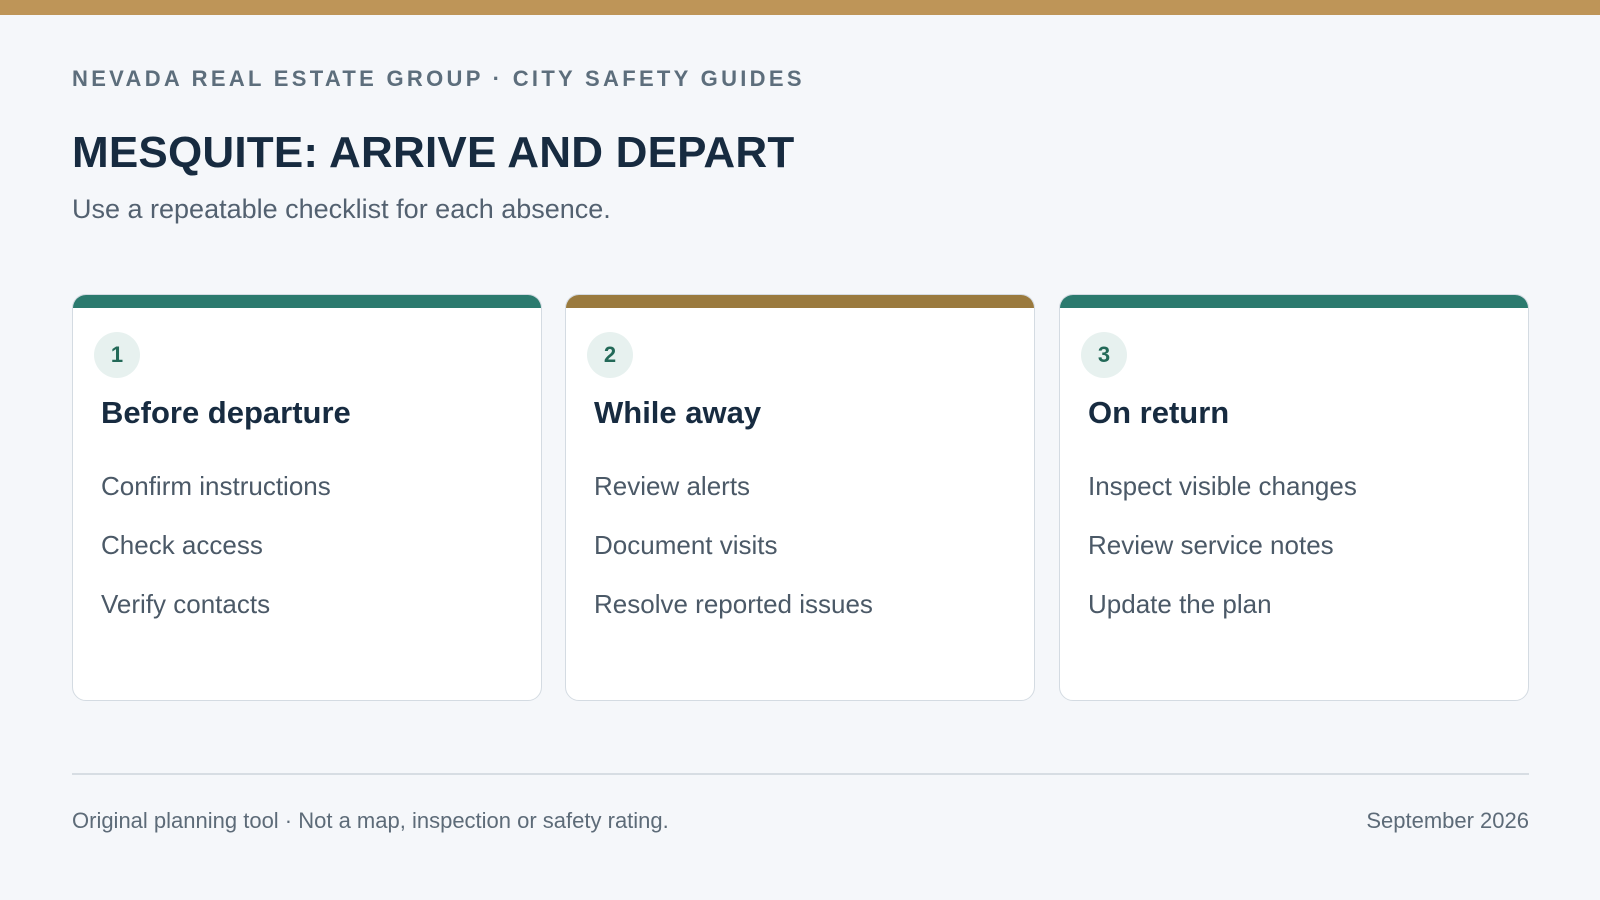  What do you see at coordinates (433, 152) in the screenshot?
I see `page-title: MESQUITE: ARRIVE AND DEPART` at bounding box center [433, 152].